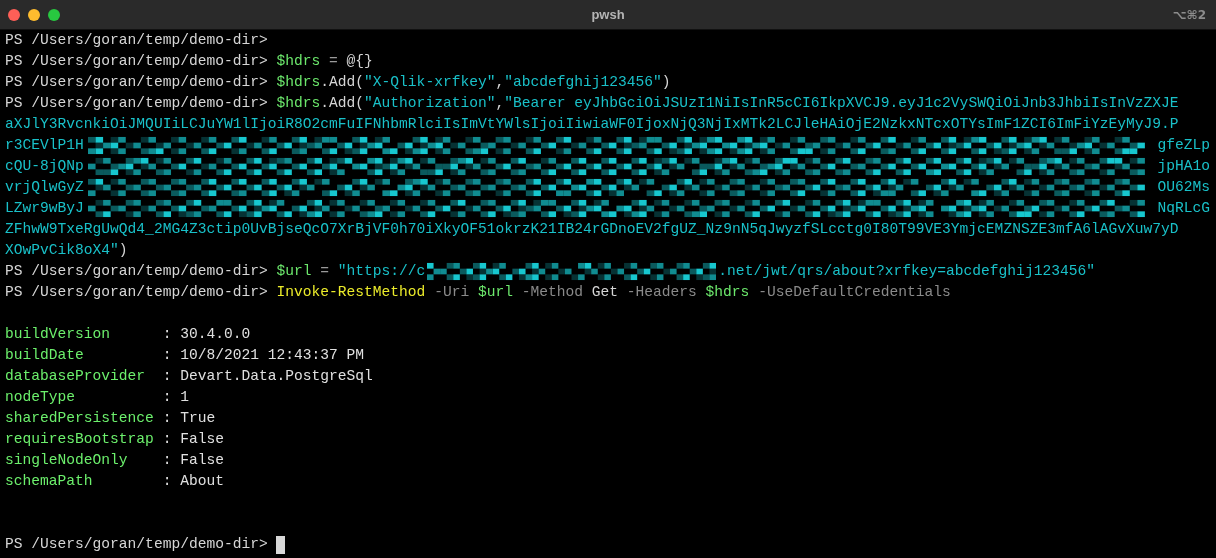 The image size is (1216, 558). What do you see at coordinates (1183, 208) in the screenshot?
I see `string-token: NqRLcG` at bounding box center [1183, 208].